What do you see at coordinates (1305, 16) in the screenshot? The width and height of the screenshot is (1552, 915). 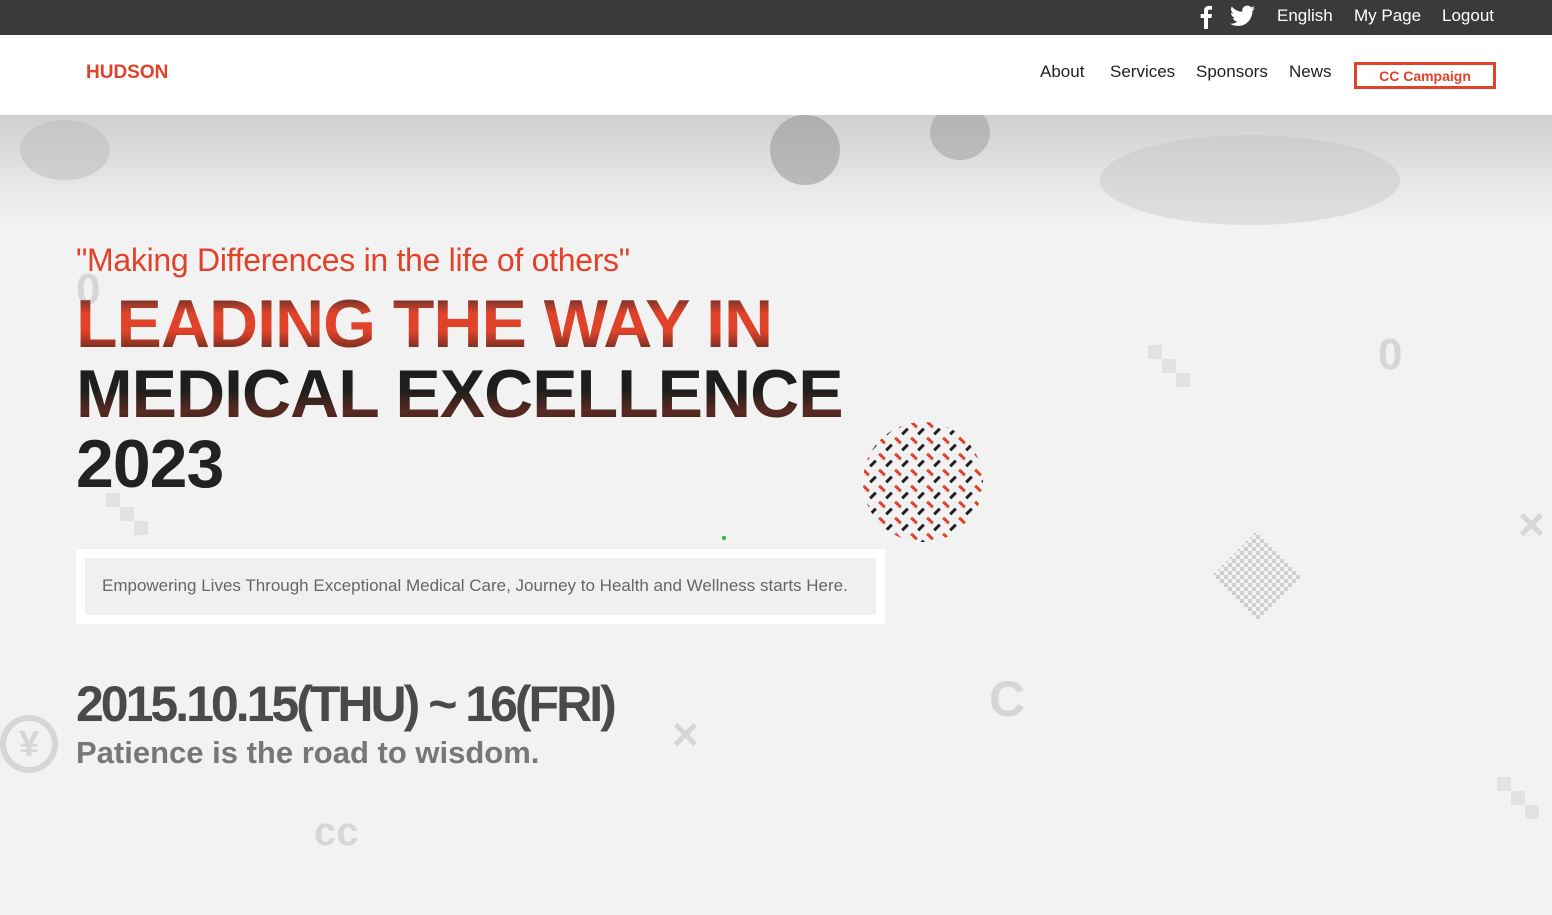 I see `language-link: English` at bounding box center [1305, 16].